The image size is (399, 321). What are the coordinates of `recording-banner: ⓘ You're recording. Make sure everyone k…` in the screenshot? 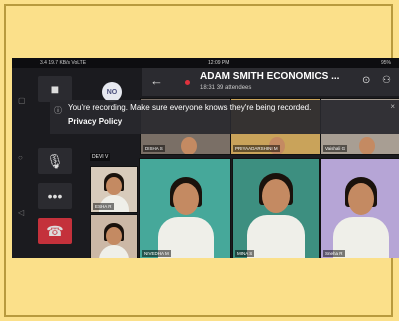 It's located at (224, 117).